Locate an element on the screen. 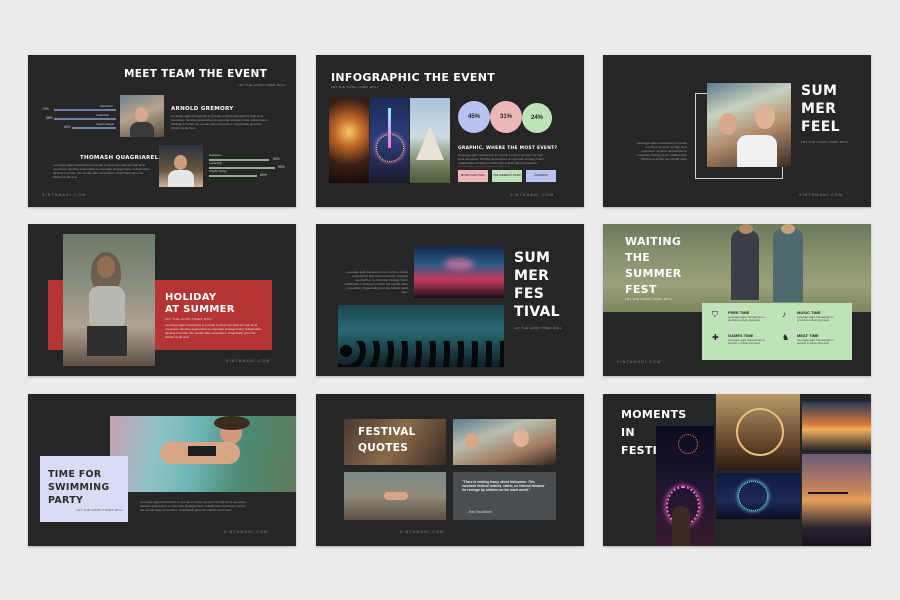 Image resolution: width=900 pixels, height=600 pixels. fireworks-photo is located at coordinates (685, 486).